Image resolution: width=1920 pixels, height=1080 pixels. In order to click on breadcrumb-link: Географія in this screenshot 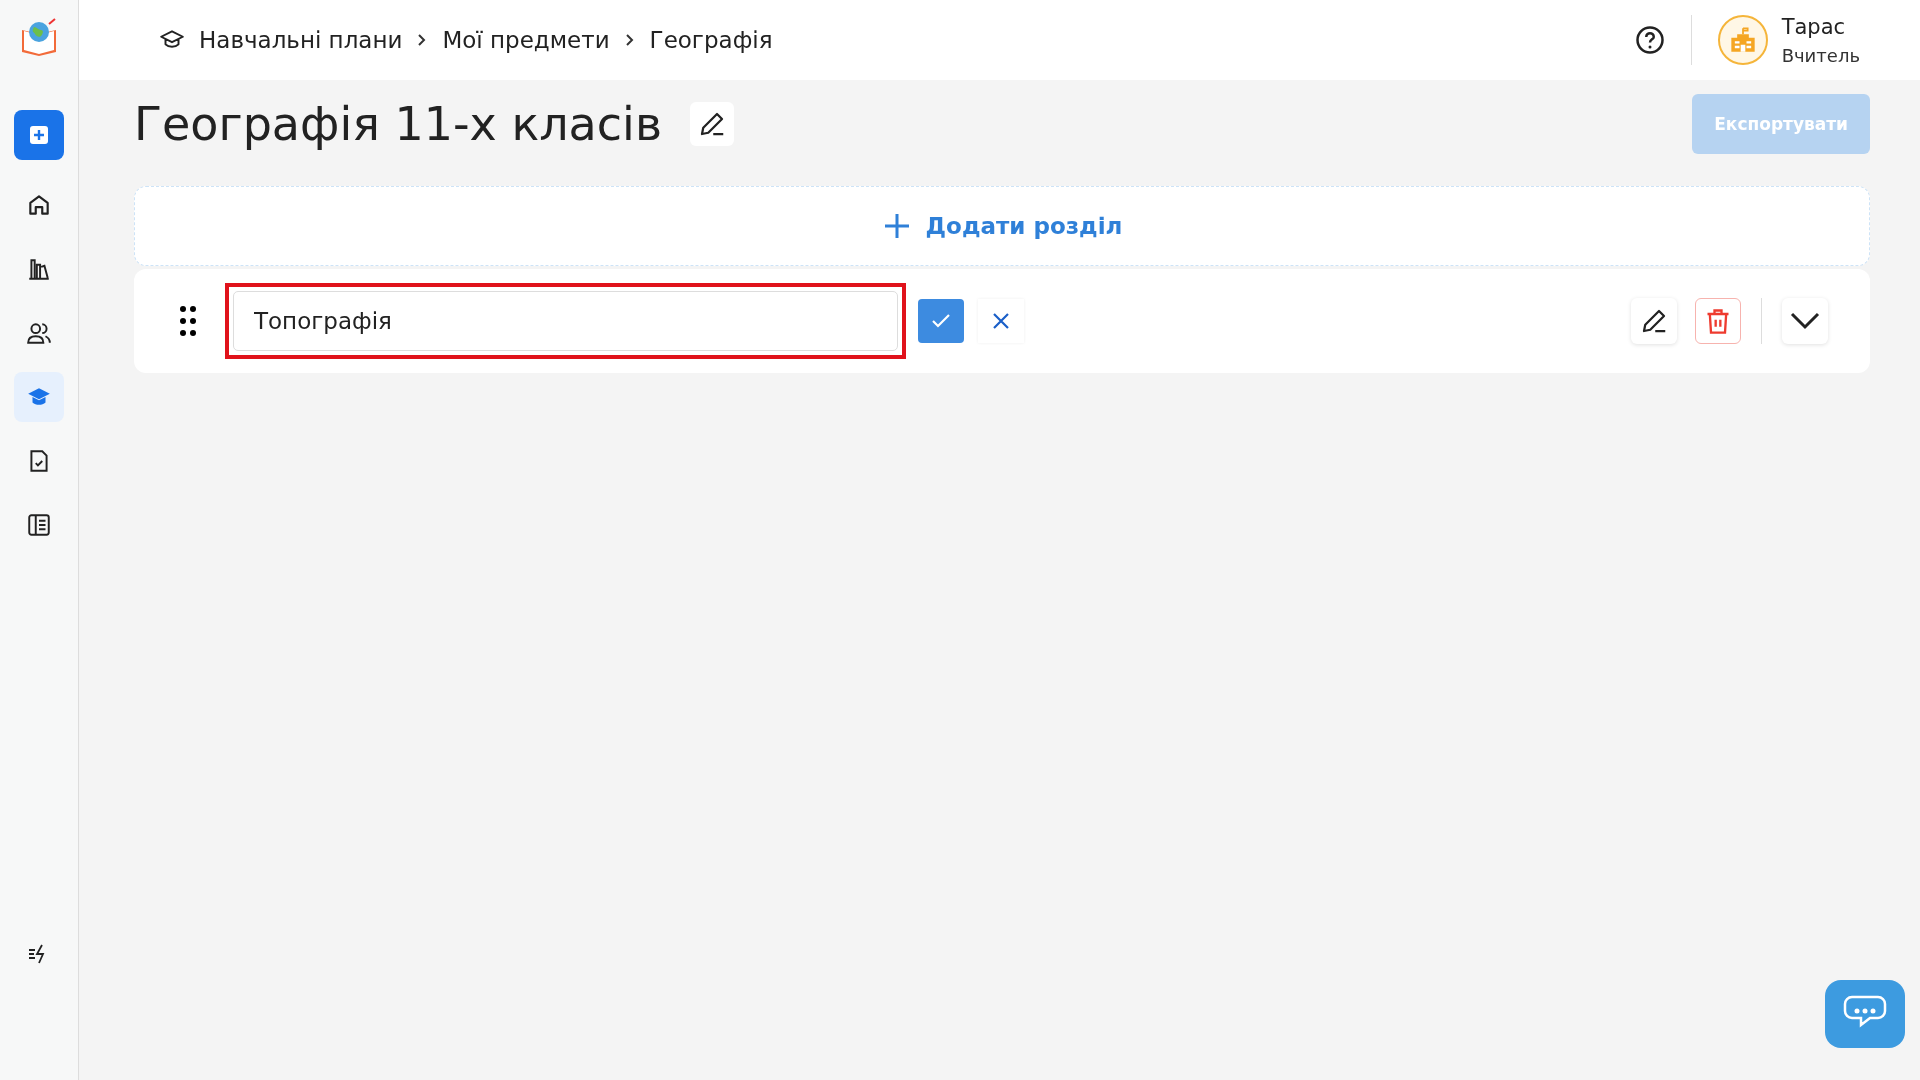, I will do `click(711, 40)`.